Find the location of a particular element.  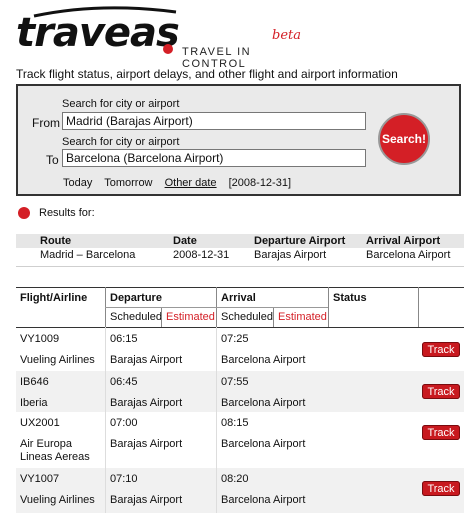

col-departure: Departure is located at coordinates (136, 298).